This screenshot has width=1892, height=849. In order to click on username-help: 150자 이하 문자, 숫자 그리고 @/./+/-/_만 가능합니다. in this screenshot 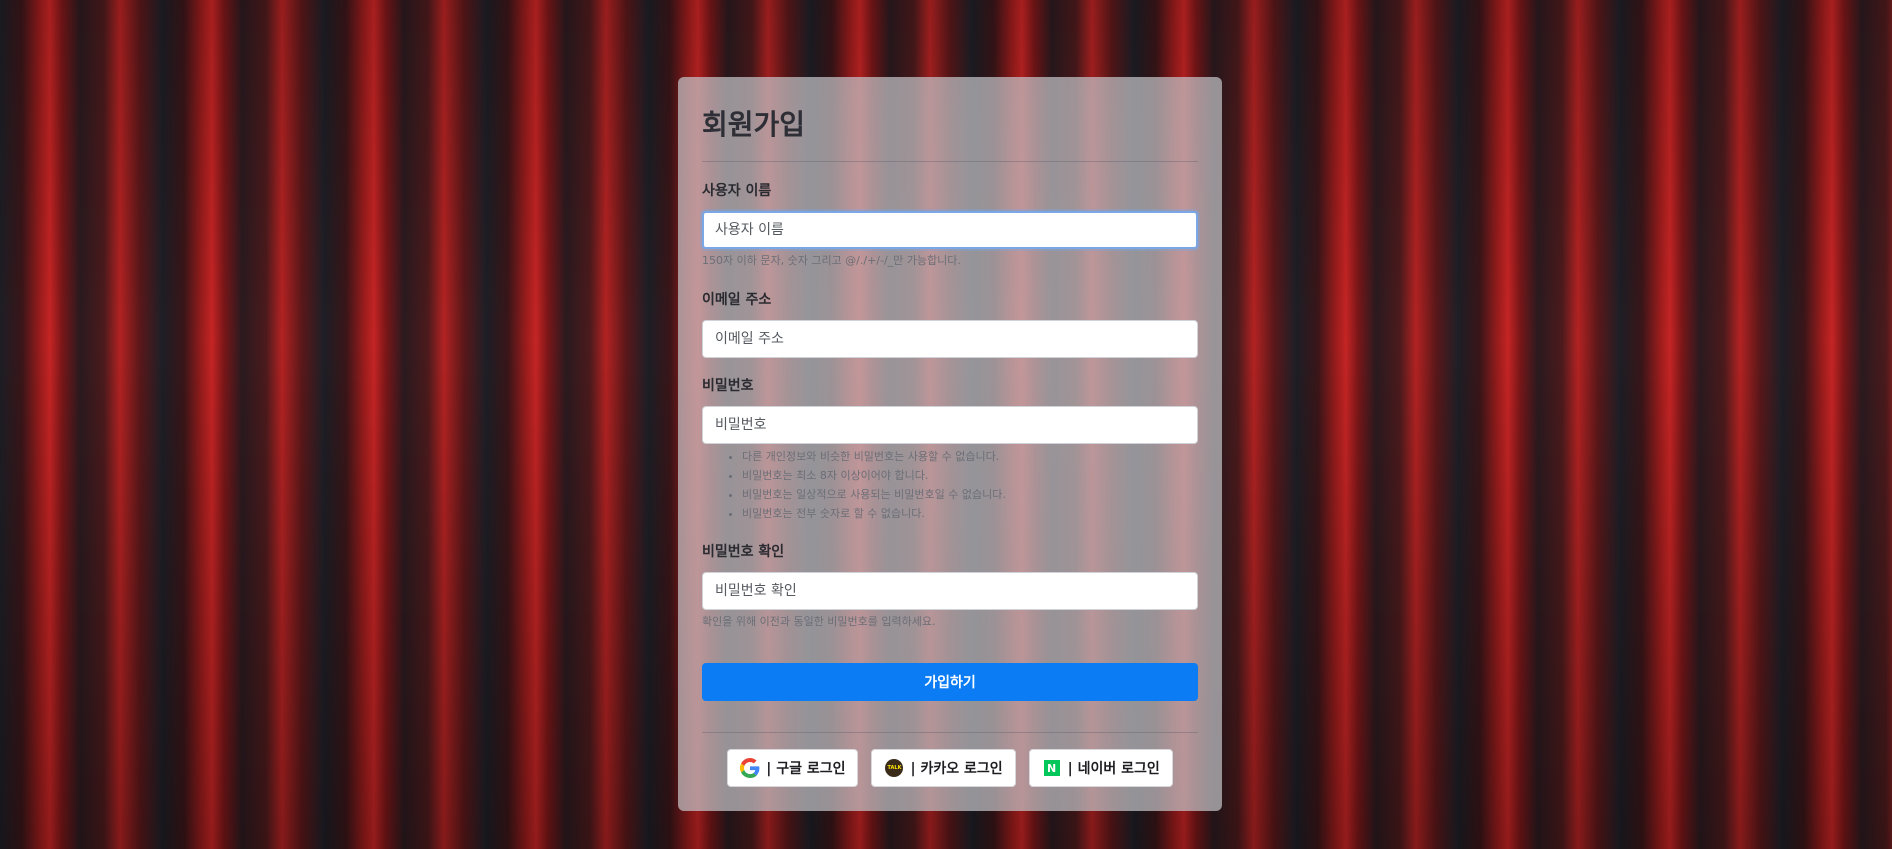, I will do `click(831, 260)`.